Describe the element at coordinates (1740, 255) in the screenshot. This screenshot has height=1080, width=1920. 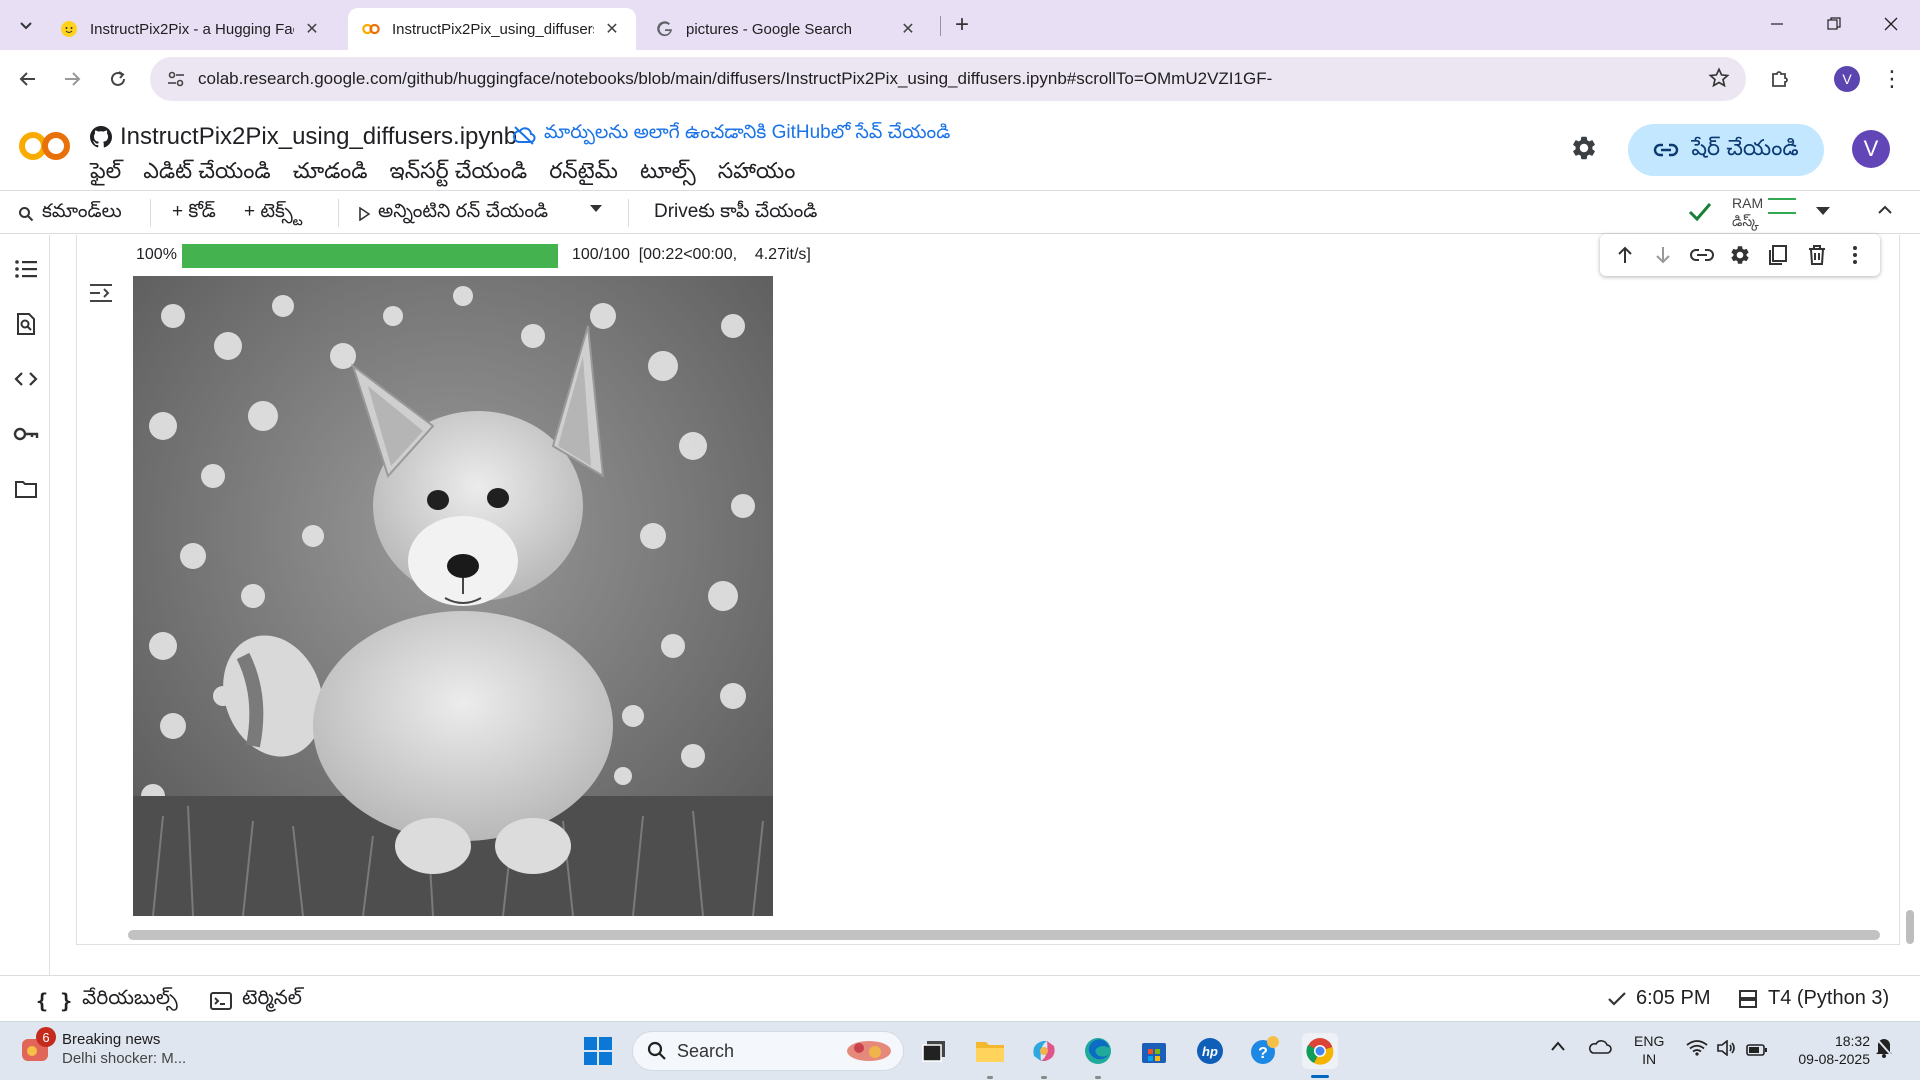
I see `cell-settings-gear-icon` at that location.